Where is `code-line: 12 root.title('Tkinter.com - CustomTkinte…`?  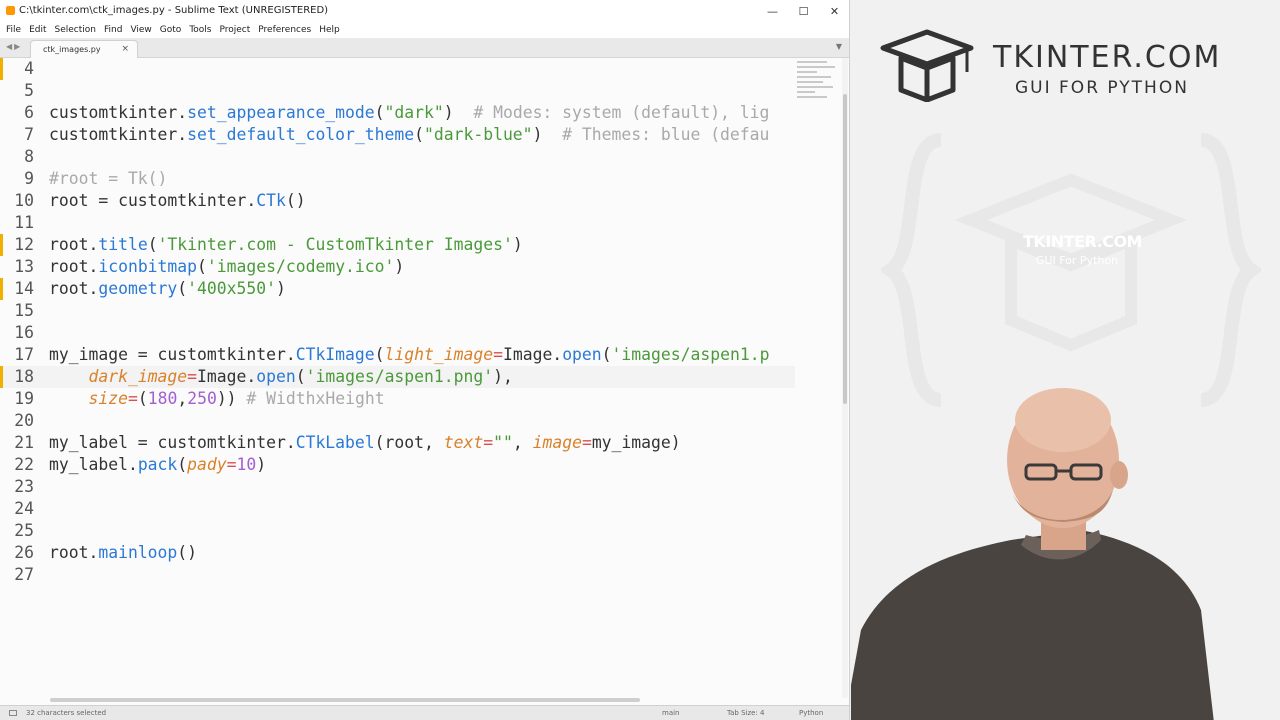
code-line: 12 root.title('Tkinter.com - CustomTkinte… is located at coordinates (397, 245).